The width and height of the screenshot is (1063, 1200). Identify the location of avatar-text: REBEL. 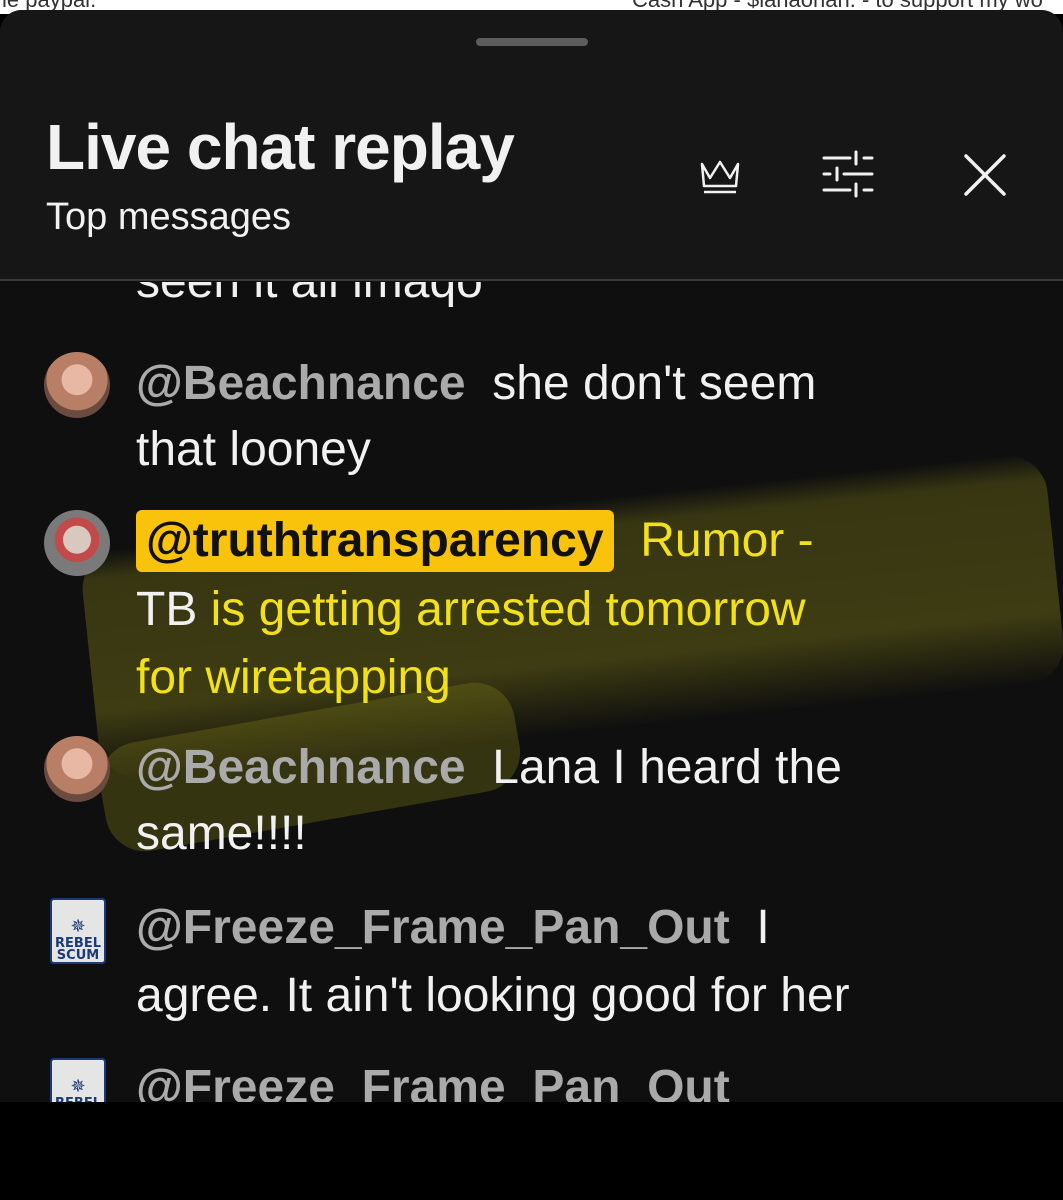
(78, 1099).